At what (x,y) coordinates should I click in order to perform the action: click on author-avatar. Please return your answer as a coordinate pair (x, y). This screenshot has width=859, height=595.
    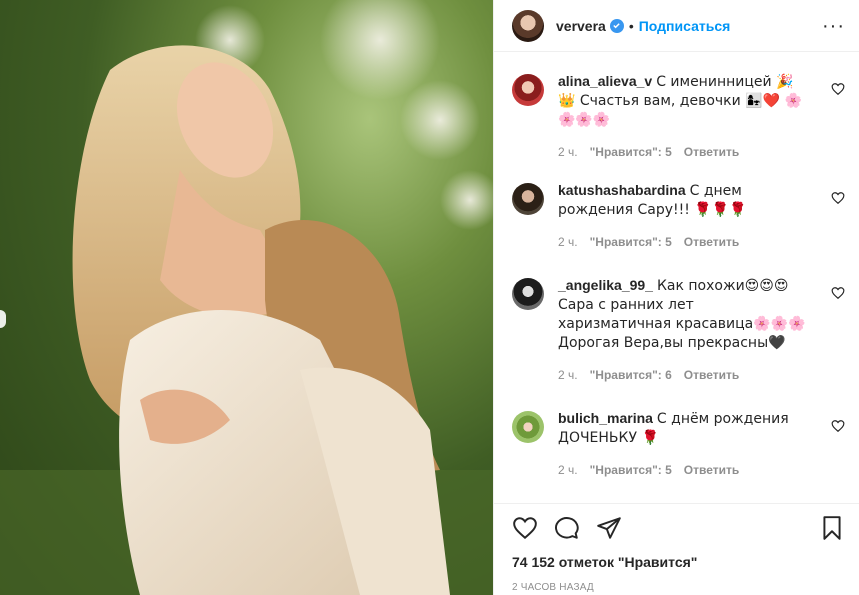
    Looking at the image, I should click on (528, 25).